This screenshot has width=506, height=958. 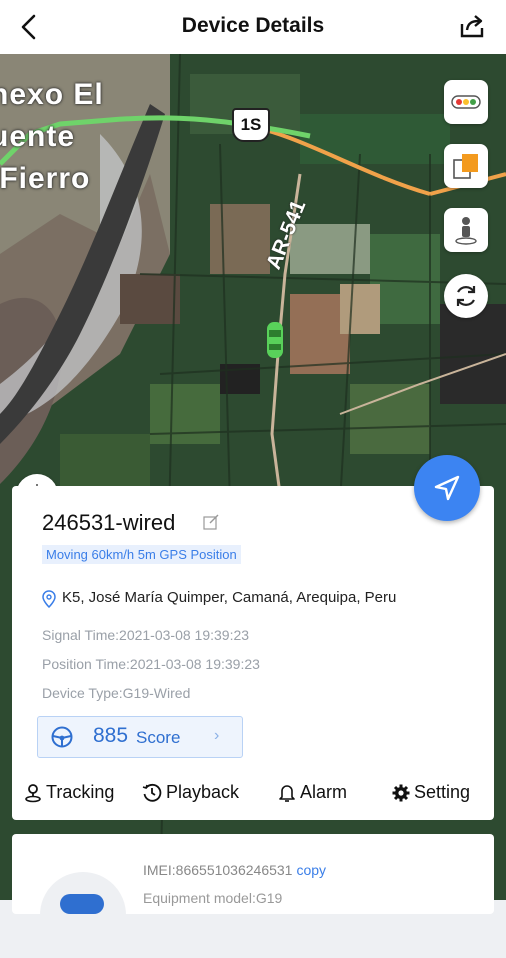 I want to click on signal-time: Signal Time:2021-03-08 19:39:23, so click(x=146, y=635).